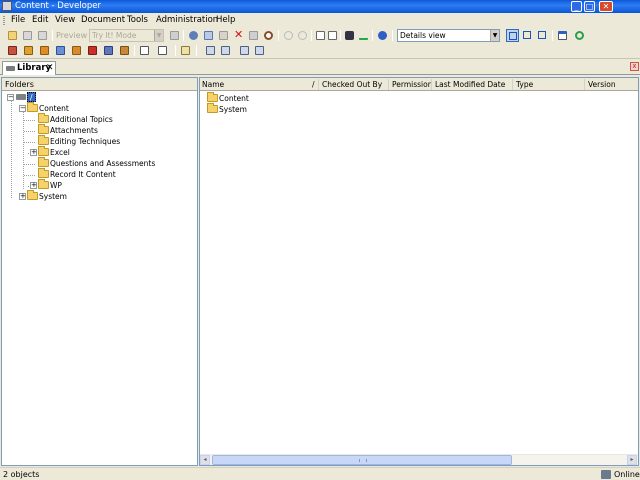 This screenshot has width=640, height=480. Describe the element at coordinates (60, 50) in the screenshot. I see `new-web-page-button` at that location.